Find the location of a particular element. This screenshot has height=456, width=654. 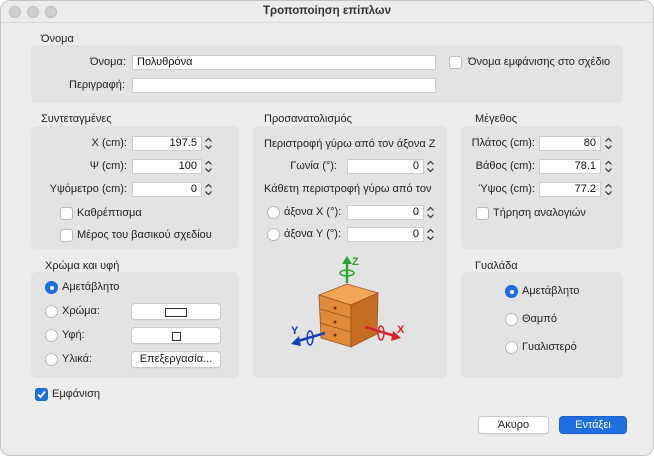

matt-label: Θαμπό is located at coordinates (539, 319).